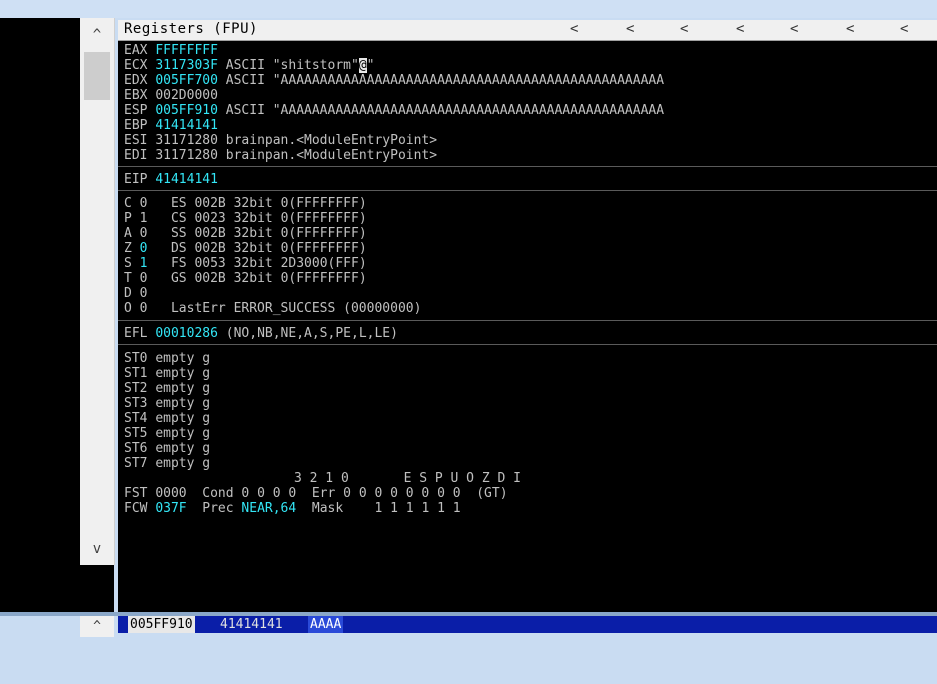 The height and width of the screenshot is (684, 937). I want to click on flag-row: A 0 SS 002B 32bit 0(FFFFFFFF), so click(245, 233).